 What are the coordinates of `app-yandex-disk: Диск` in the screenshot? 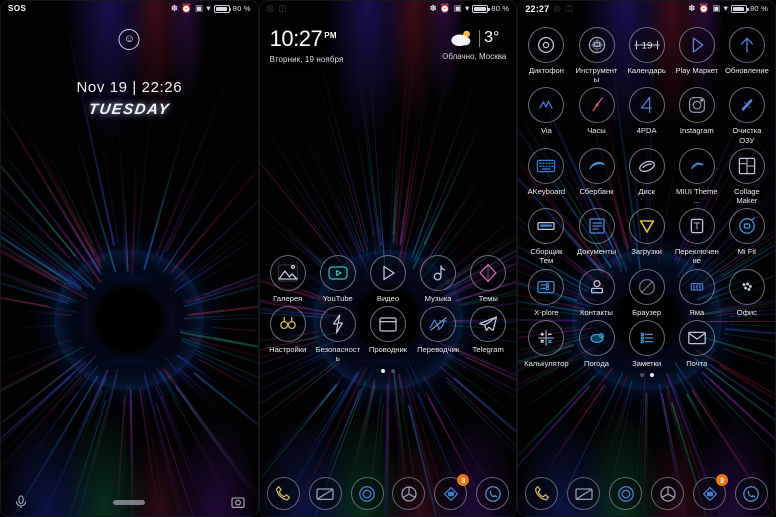 It's located at (647, 175).